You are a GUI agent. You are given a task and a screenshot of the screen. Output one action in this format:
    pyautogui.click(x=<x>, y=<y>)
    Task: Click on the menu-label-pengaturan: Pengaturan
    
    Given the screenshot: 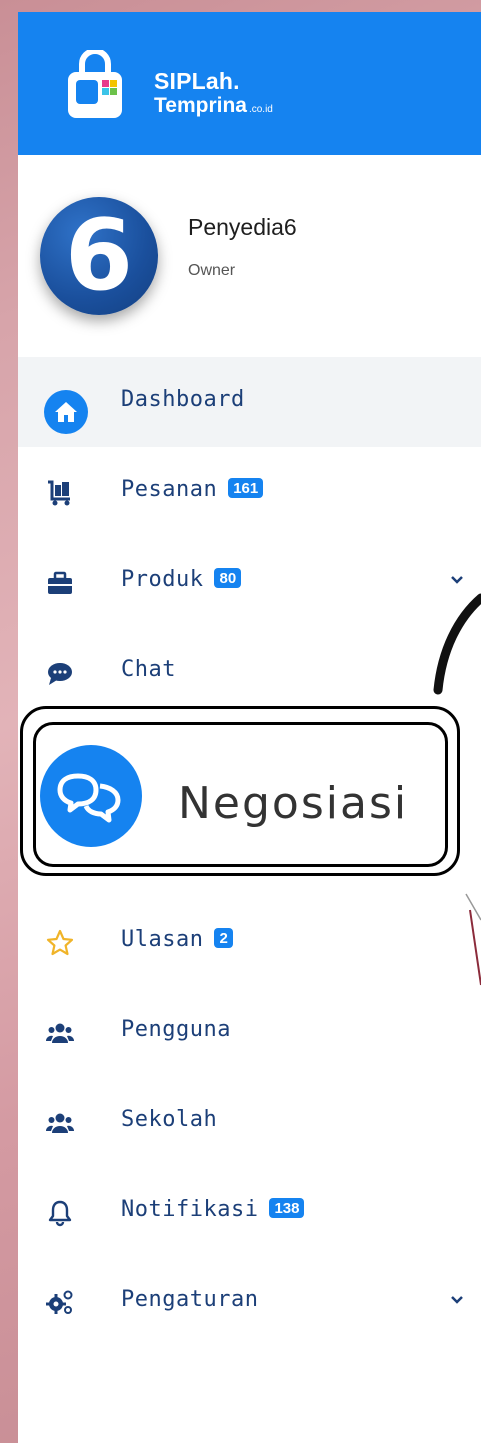 What is the action you would take?
    pyautogui.click(x=190, y=1299)
    